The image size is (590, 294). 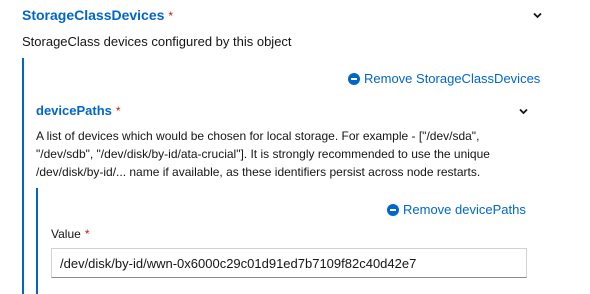 I want to click on storage-class-devices-header: StorageClassDevices *, so click(x=97, y=15).